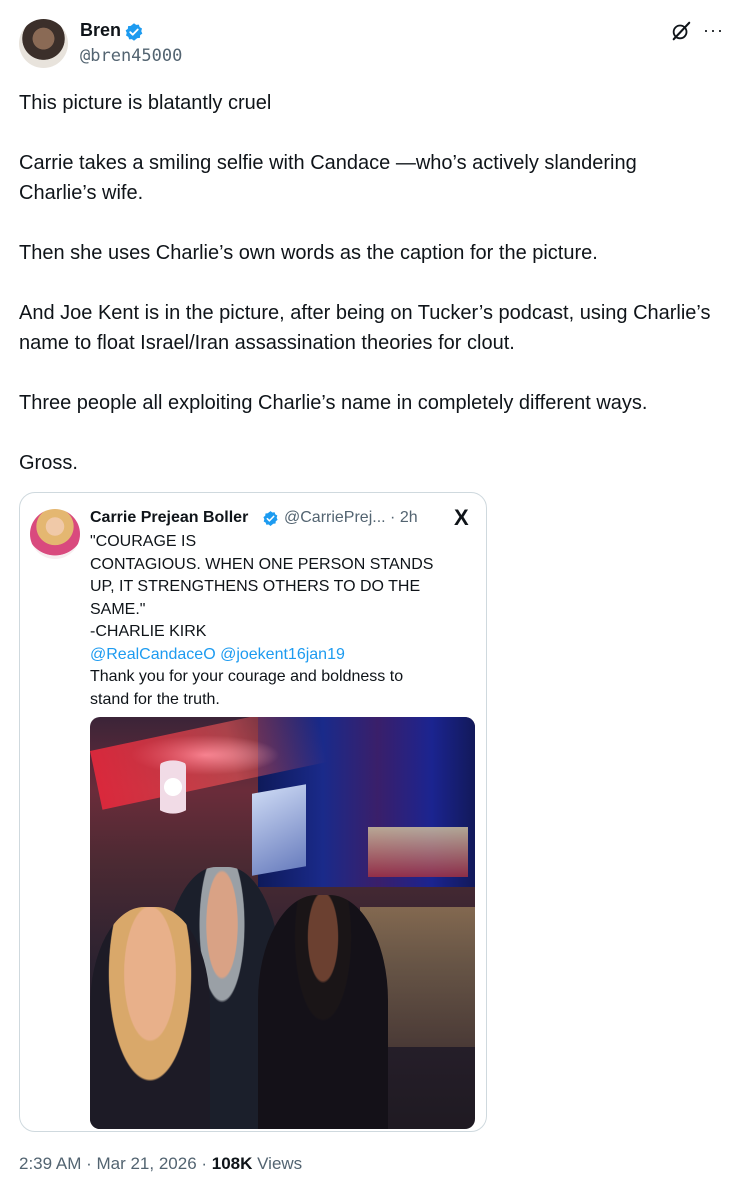  I want to click on photo-screen, so click(279, 830).